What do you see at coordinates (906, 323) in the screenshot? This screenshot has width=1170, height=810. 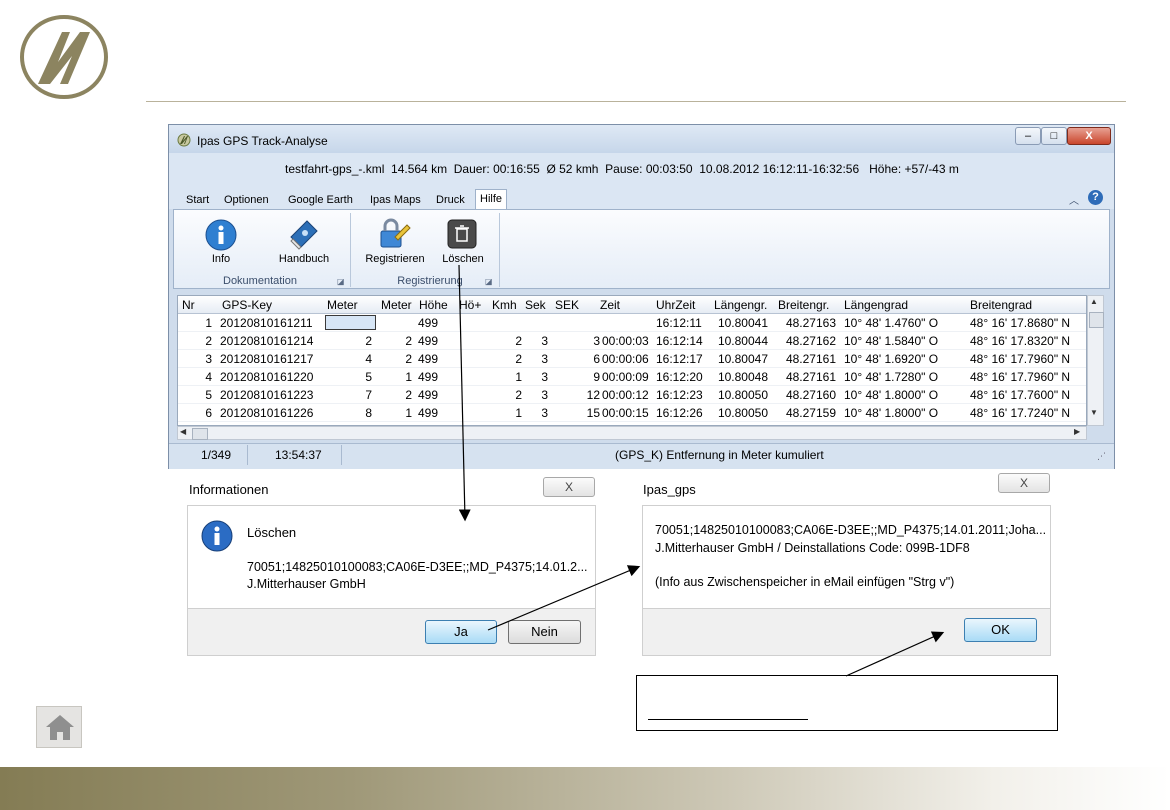 I see `table-cell: 10° 48' 1.4760" O` at bounding box center [906, 323].